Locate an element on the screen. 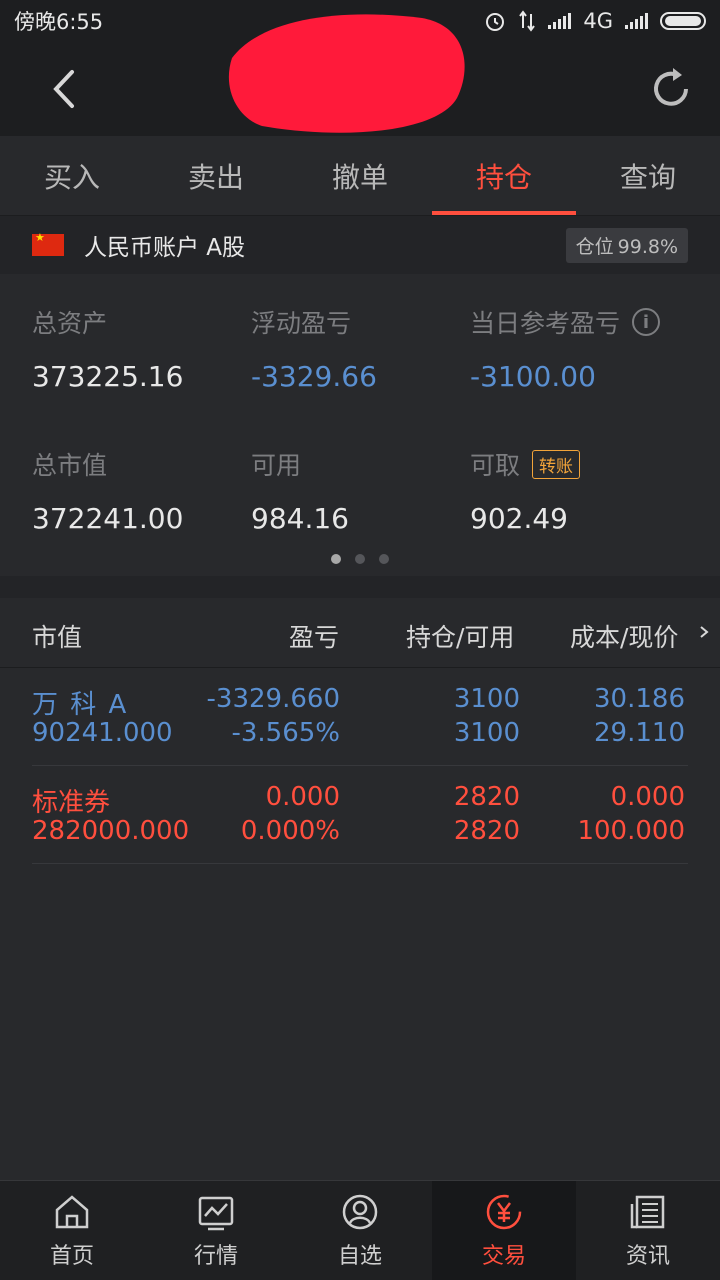 This screenshot has width=720, height=1280. data-transfer-icon is located at coordinates (527, 21).